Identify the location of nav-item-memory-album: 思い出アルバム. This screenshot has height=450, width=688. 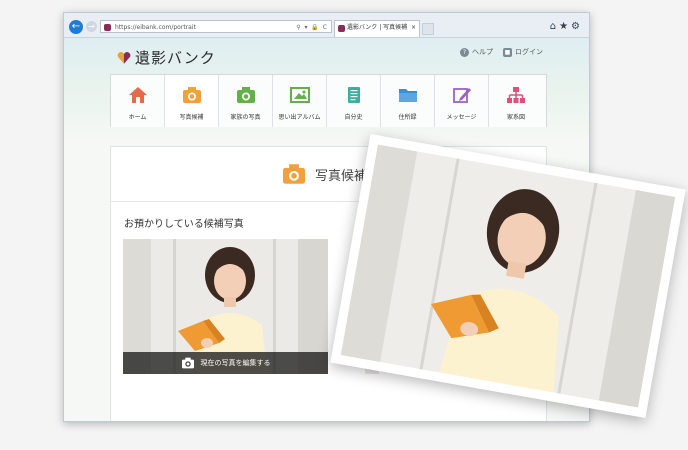
(300, 101).